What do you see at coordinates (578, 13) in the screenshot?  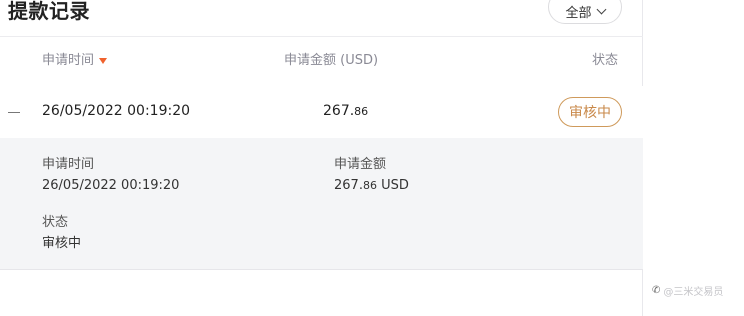 I see `filter-label: 全部` at bounding box center [578, 13].